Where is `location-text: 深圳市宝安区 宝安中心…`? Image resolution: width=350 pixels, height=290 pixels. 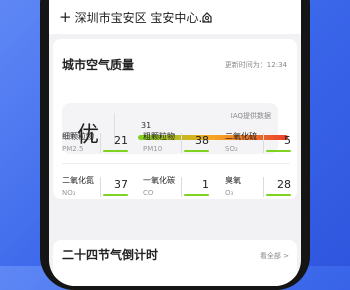
location-text: 深圳市宝安区 宝安中心… is located at coordinates (143, 17).